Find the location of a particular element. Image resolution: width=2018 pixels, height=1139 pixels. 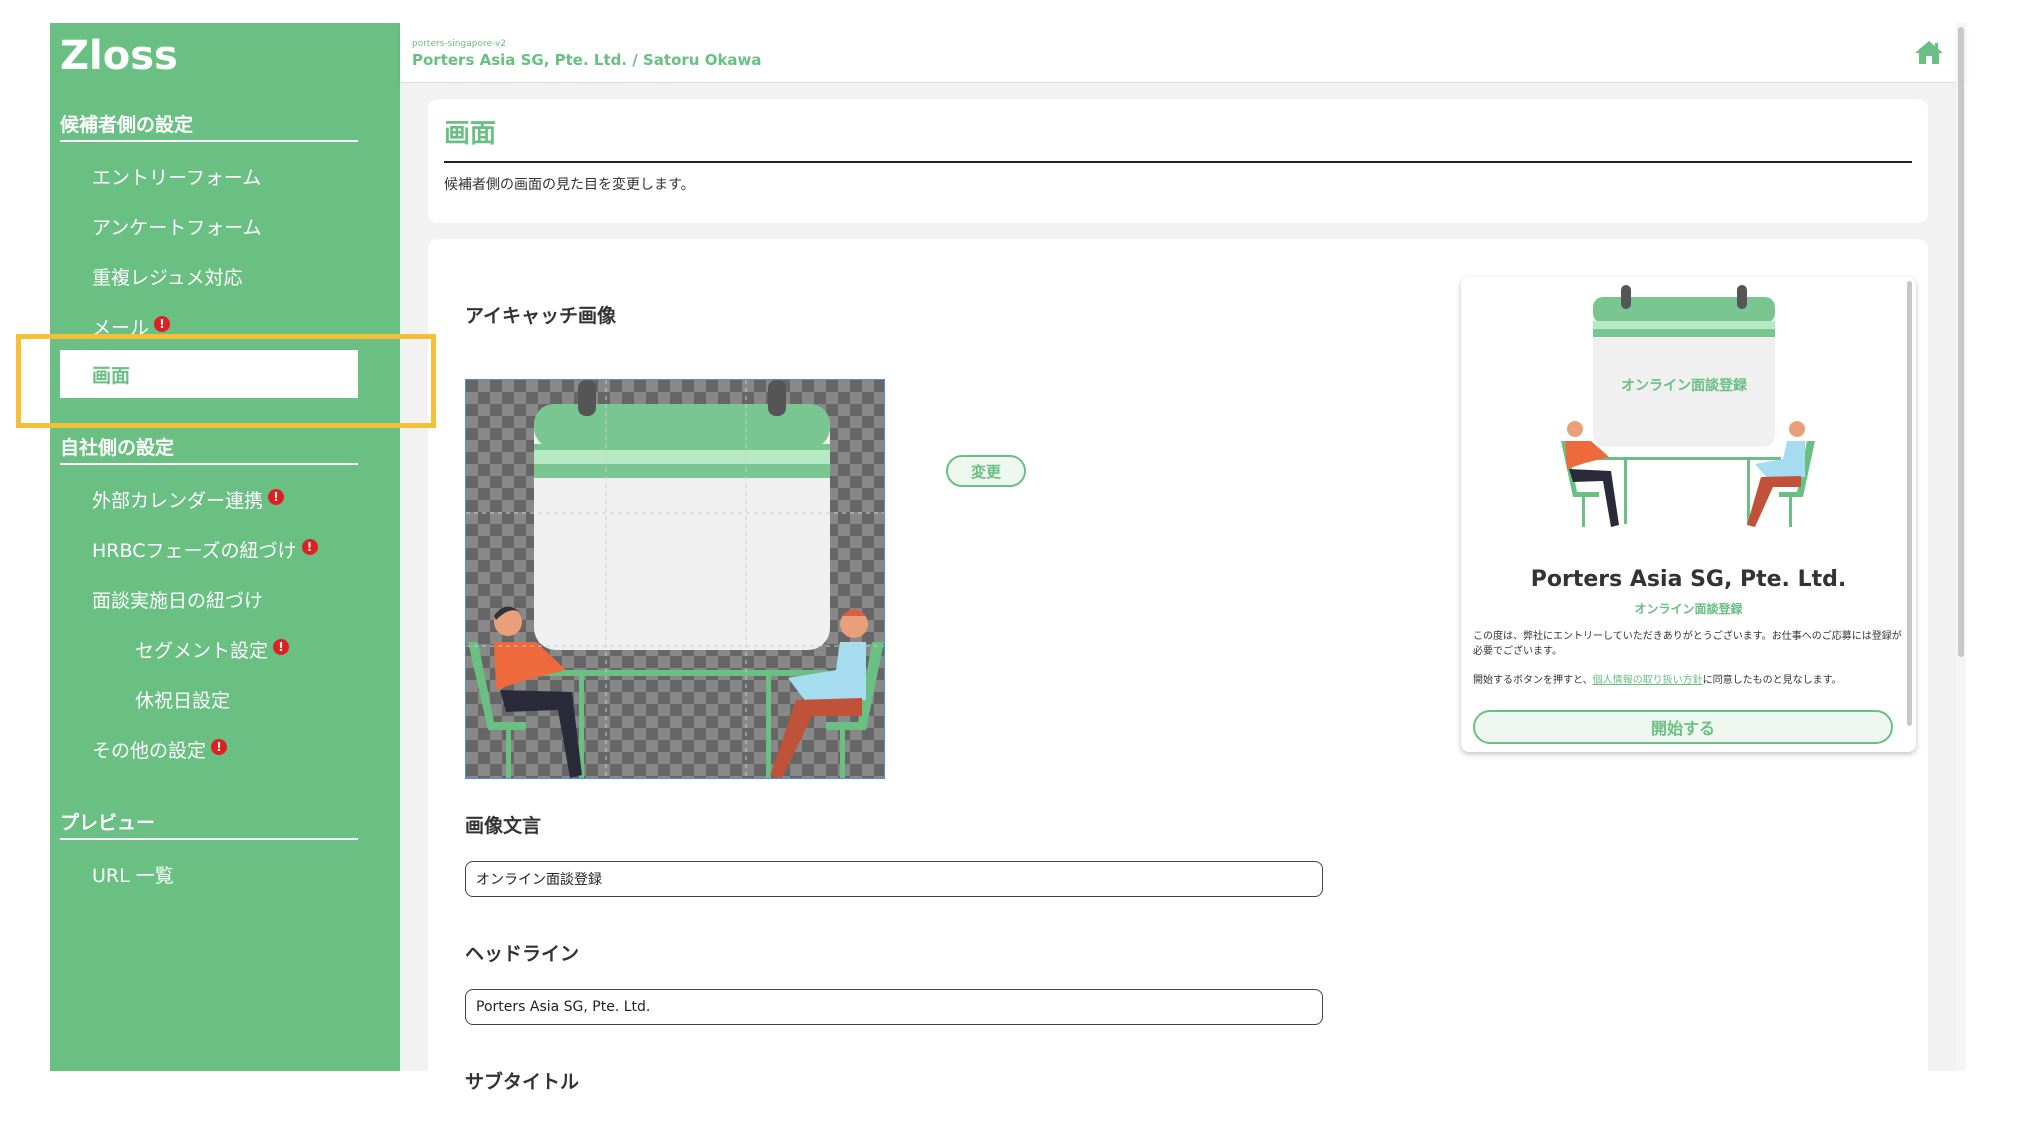

image-text-label: 画像文言 is located at coordinates (503, 826).